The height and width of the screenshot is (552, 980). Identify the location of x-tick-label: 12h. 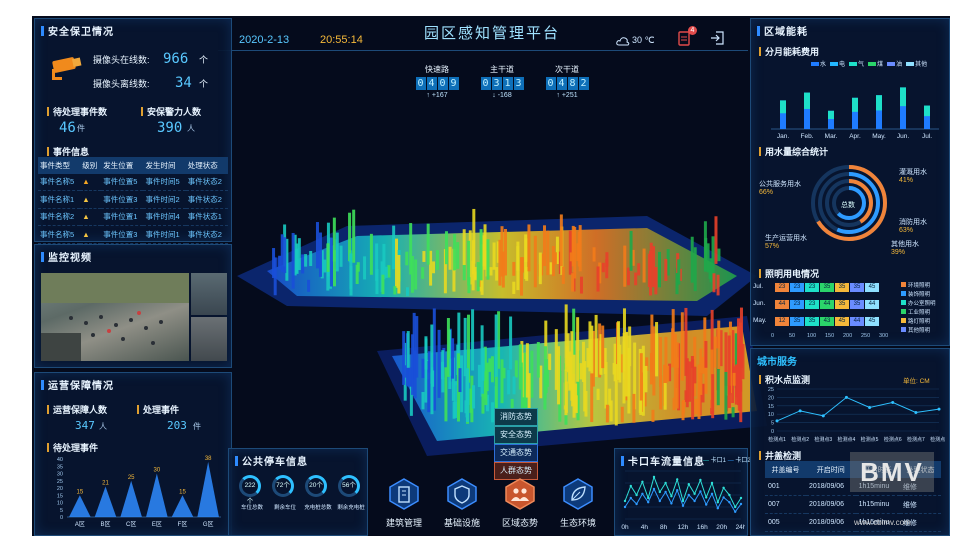
(683, 527).